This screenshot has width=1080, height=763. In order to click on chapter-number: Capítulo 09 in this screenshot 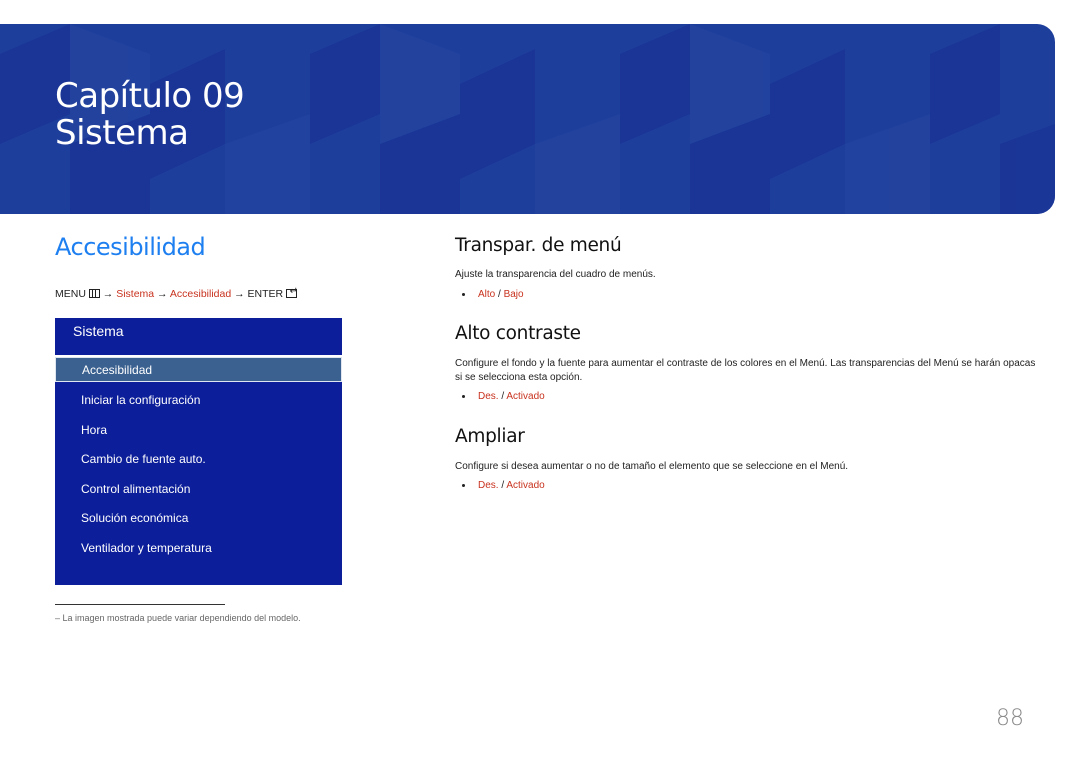, I will do `click(150, 96)`.